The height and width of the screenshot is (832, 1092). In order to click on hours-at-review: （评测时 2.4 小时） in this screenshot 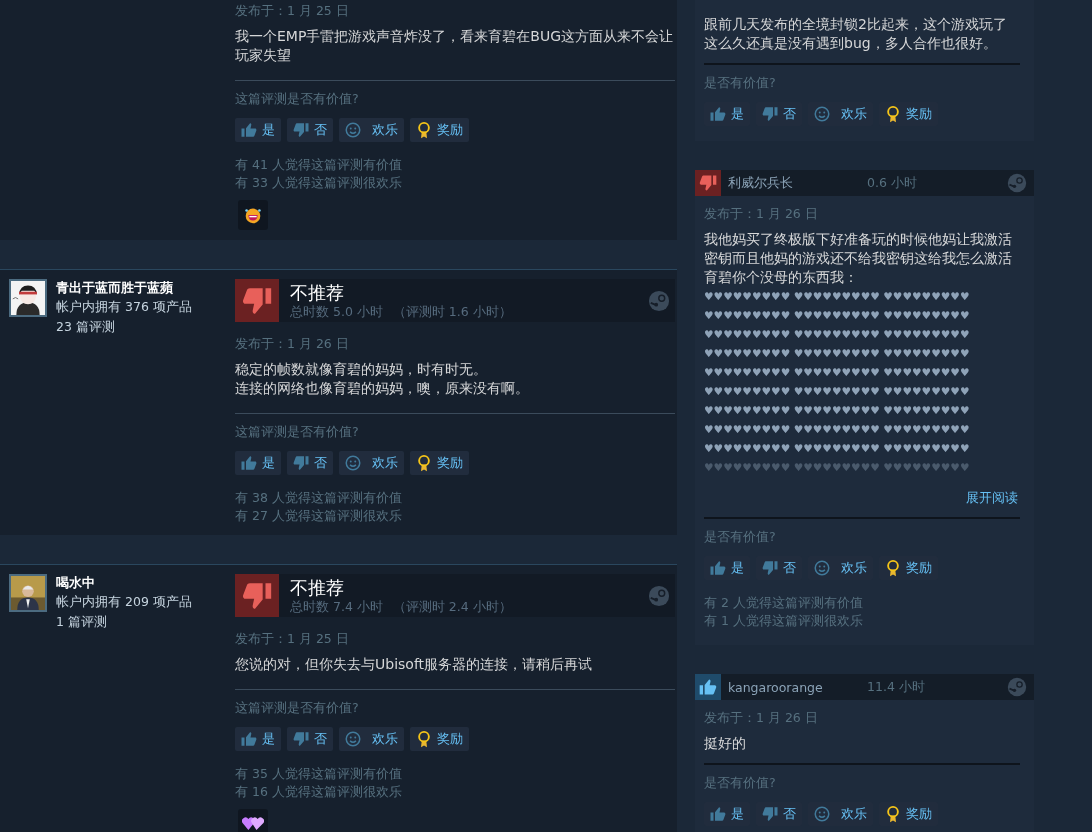, I will do `click(452, 606)`.